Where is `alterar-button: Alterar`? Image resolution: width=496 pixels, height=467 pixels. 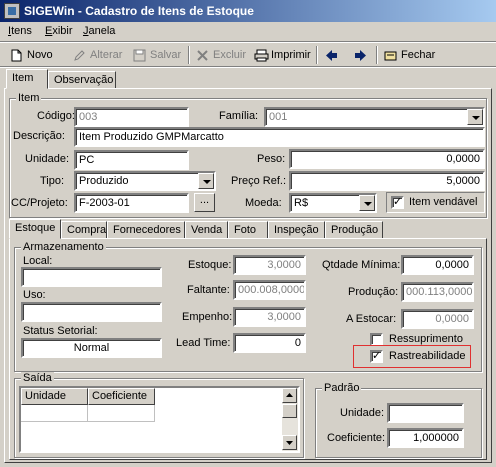 alterar-button: Alterar is located at coordinates (97, 55).